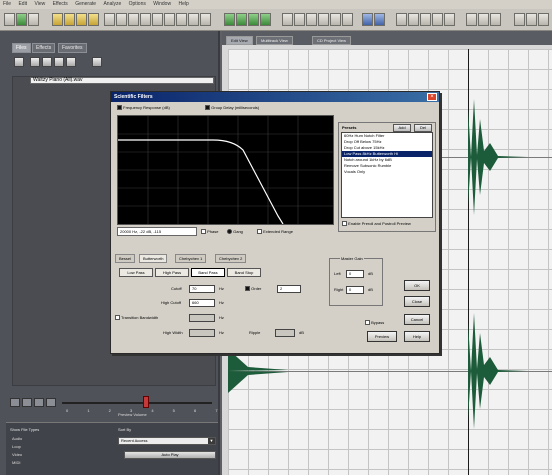 This screenshot has height=475, width=552. Describe the element at coordinates (265, 19) in the screenshot. I see `toolbar-pan-icon` at that location.